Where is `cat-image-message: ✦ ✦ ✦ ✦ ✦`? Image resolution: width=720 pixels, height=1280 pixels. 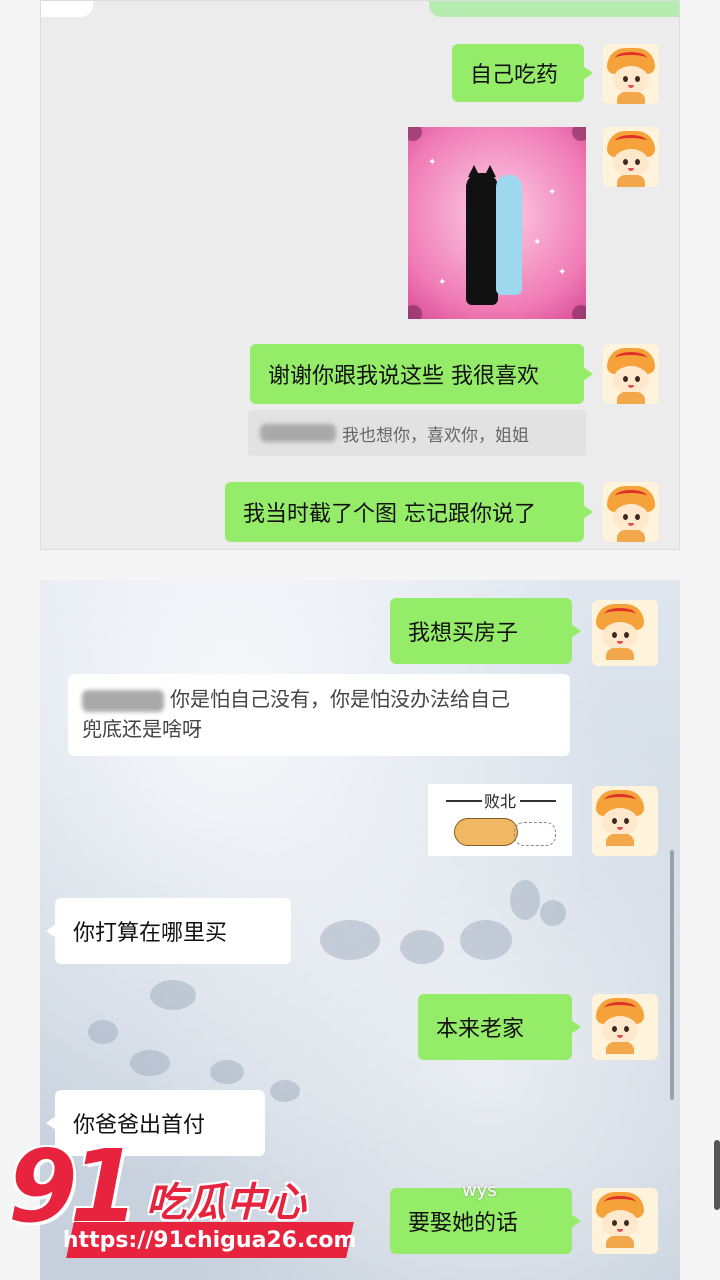
cat-image-message: ✦ ✦ ✦ ✦ ✦ is located at coordinates (497, 223).